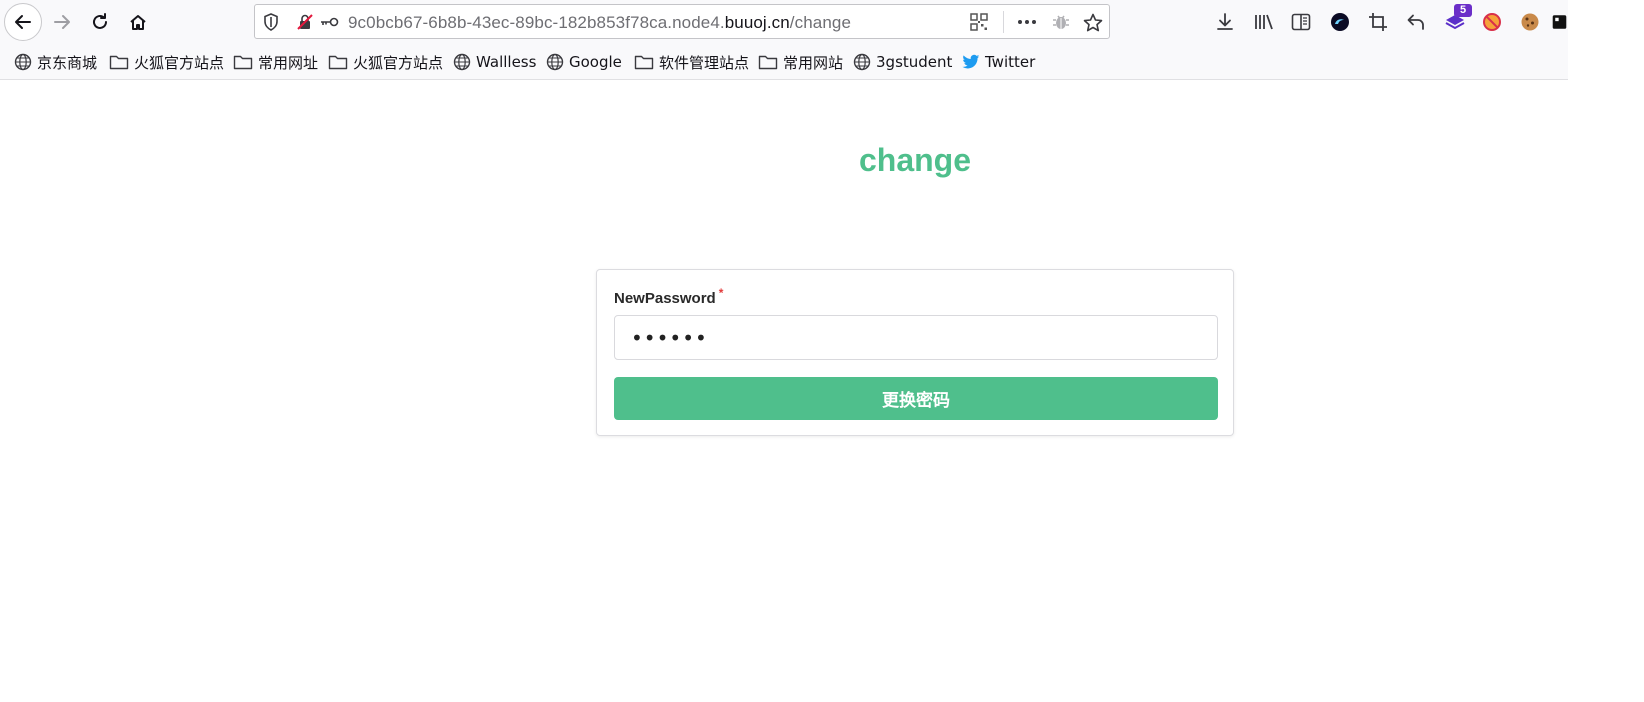 The width and height of the screenshot is (1644, 702). I want to click on extension-edge-button, so click(1340, 22).